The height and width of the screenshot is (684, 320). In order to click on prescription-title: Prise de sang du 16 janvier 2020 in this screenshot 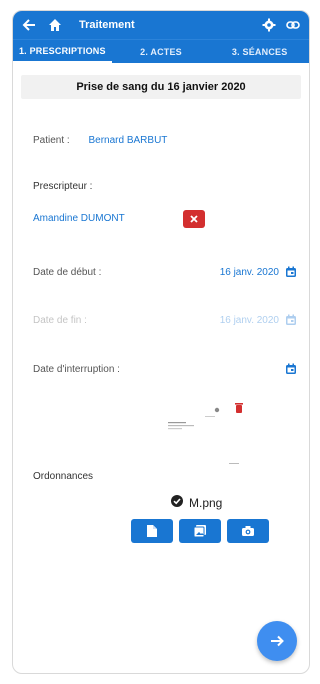, I will do `click(161, 87)`.